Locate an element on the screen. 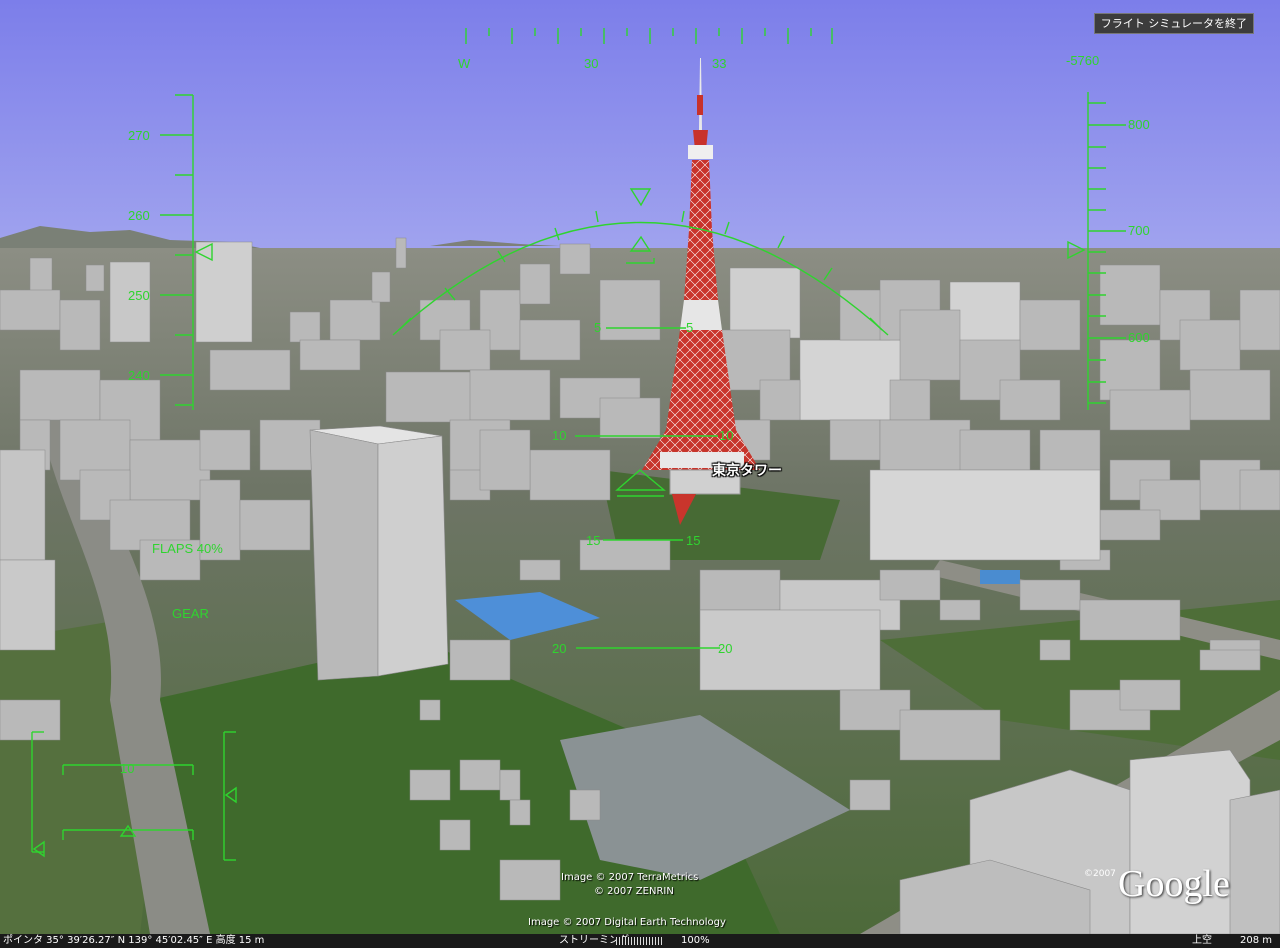 This screenshot has width=1280, height=948. vertical-speed-readout: -5760 is located at coordinates (1083, 60).